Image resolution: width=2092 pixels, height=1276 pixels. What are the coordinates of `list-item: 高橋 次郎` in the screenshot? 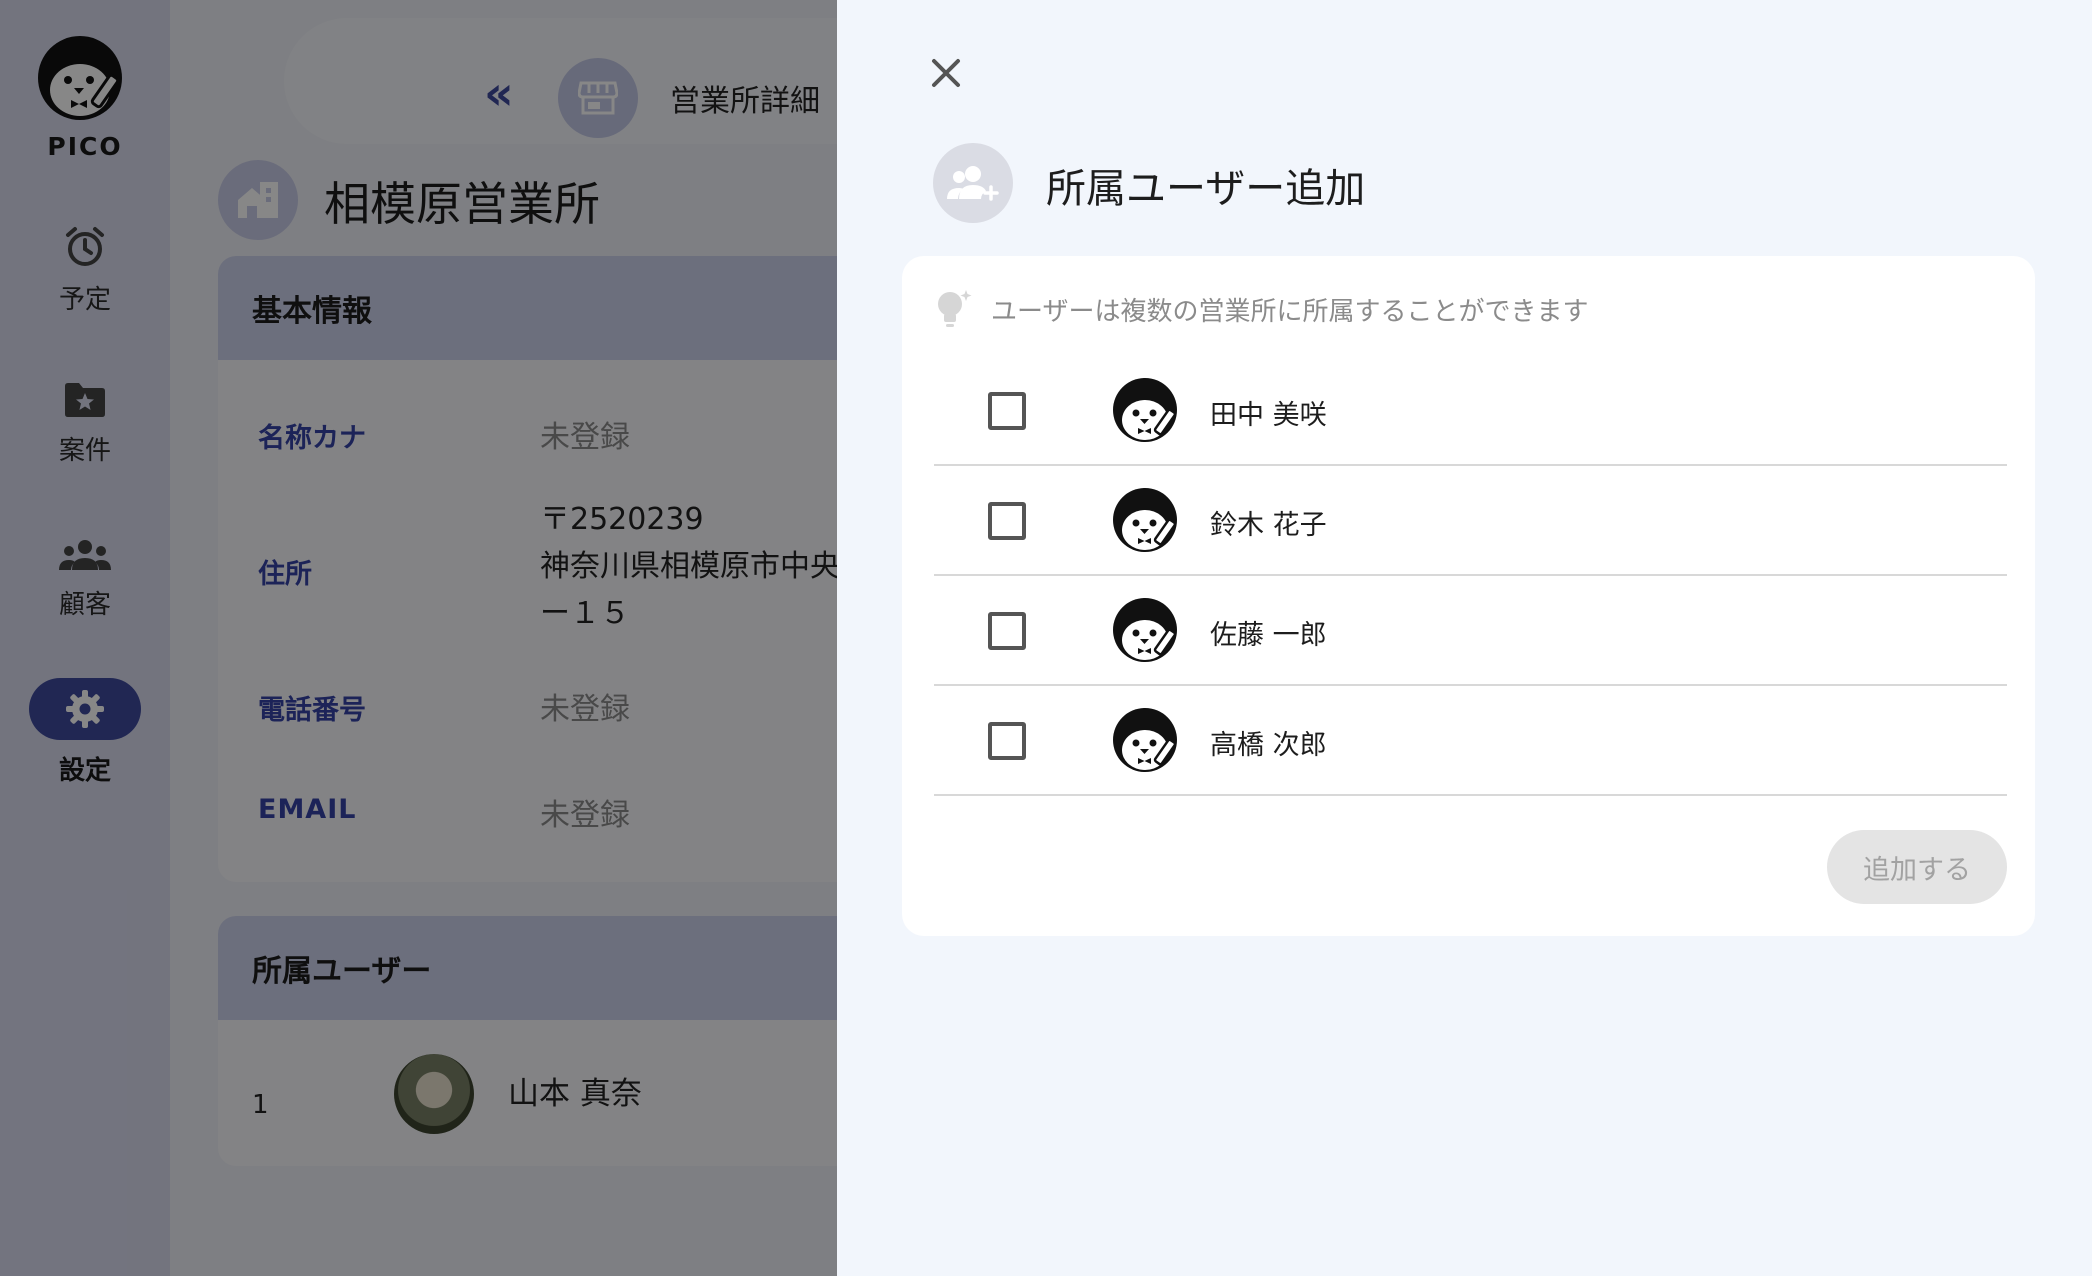 It's located at (1470, 741).